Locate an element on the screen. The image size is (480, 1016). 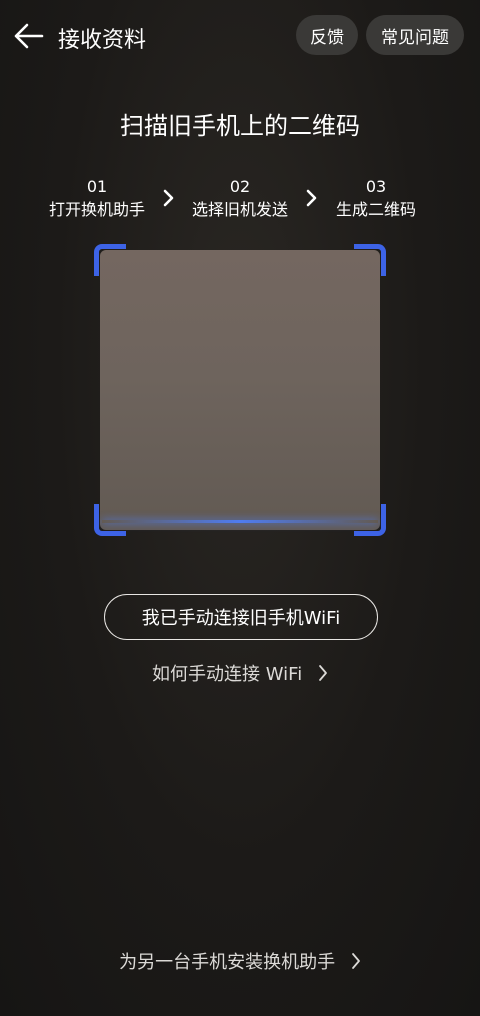
step-2: 02 选择旧机发送 is located at coordinates (240, 199).